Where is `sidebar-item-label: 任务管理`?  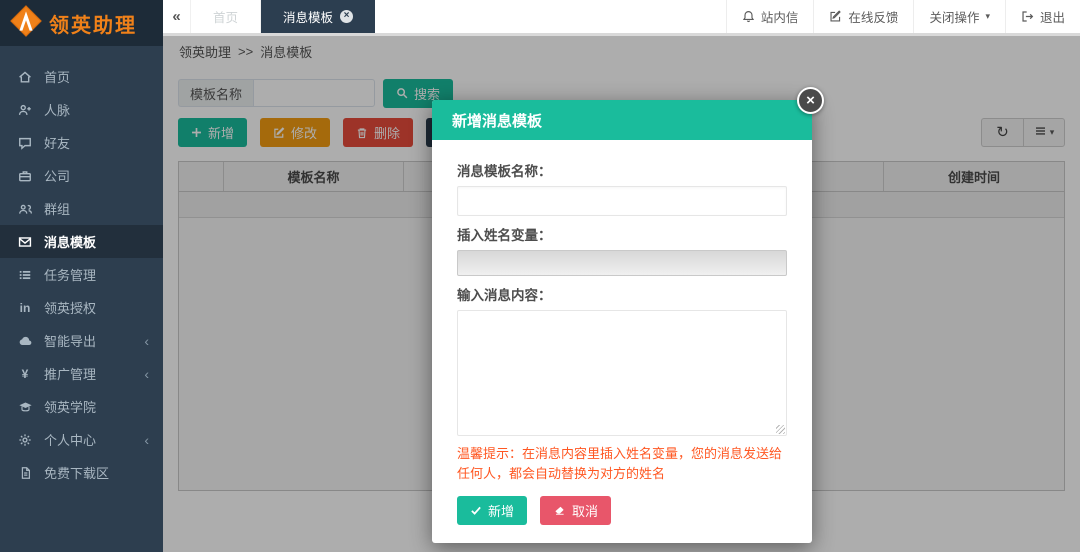
sidebar-item-label: 任务管理 is located at coordinates (70, 275).